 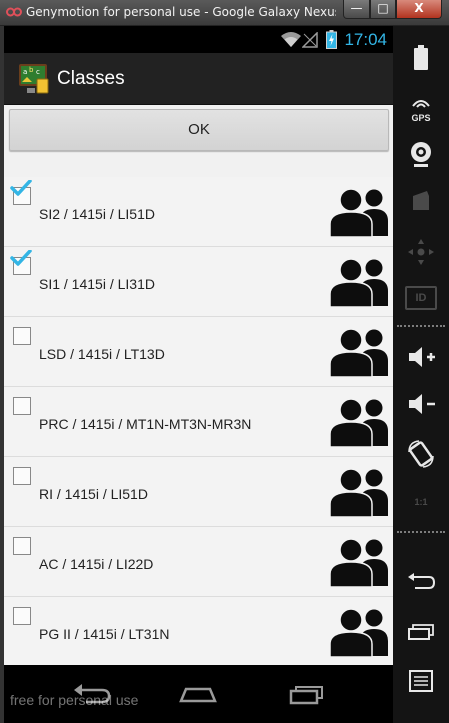 What do you see at coordinates (421, 298) in the screenshot?
I see `device-id-widget: ID` at bounding box center [421, 298].